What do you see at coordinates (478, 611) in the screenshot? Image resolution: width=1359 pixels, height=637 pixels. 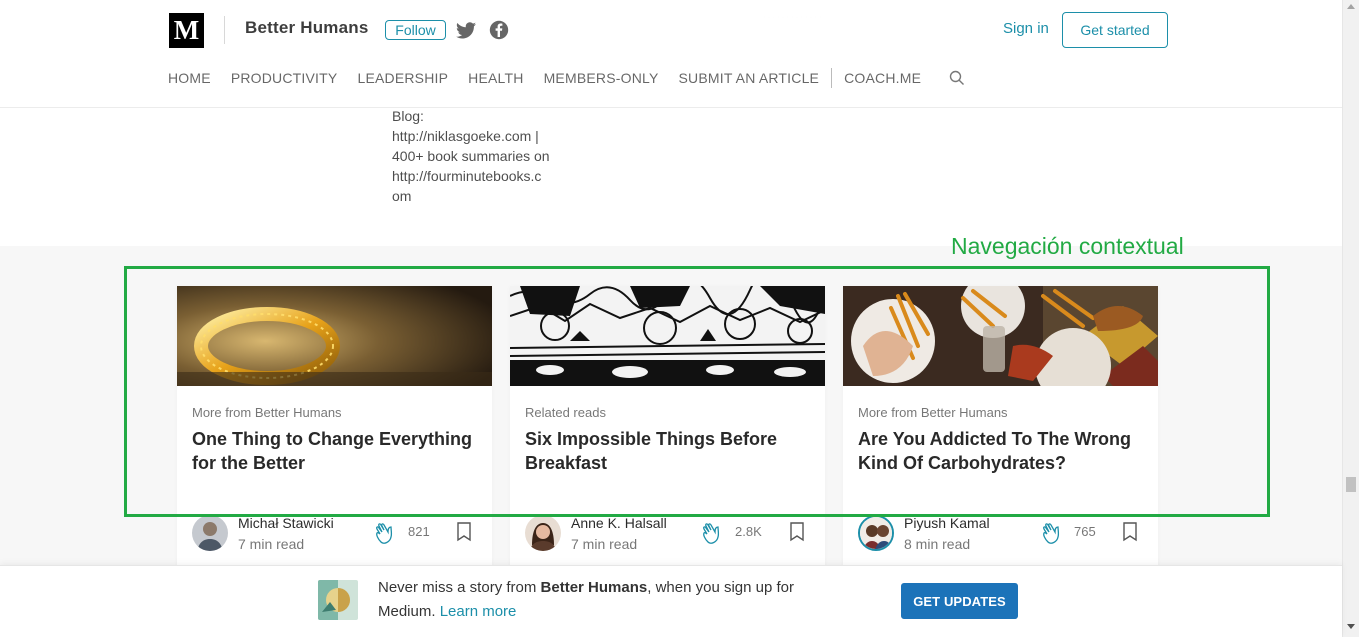 I see `learn-more-link: Learn more` at bounding box center [478, 611].